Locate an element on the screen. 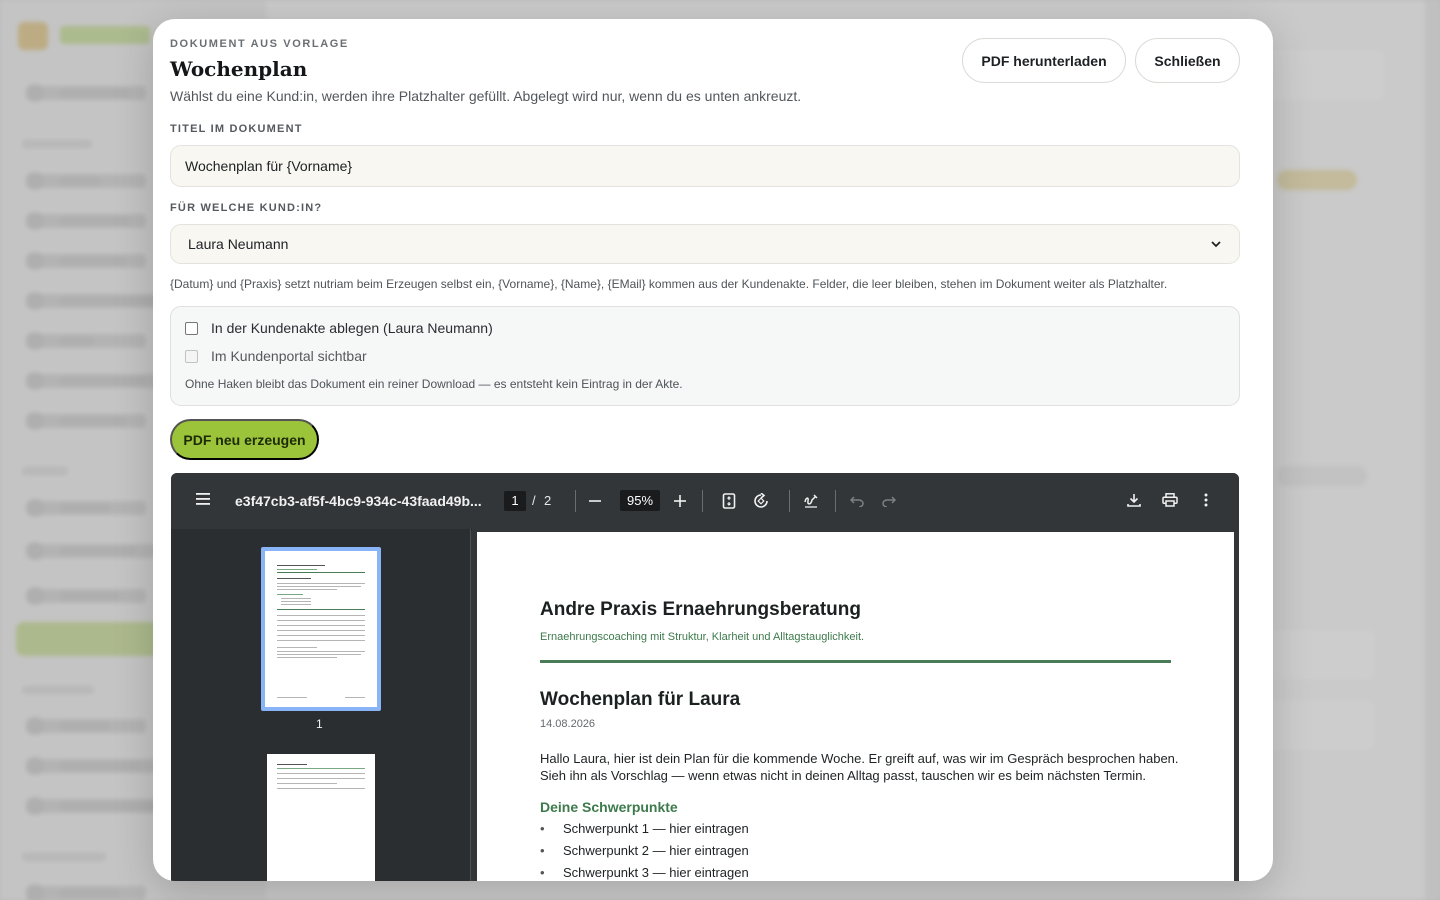 The image size is (1440, 900). print-button is located at coordinates (1170, 500).